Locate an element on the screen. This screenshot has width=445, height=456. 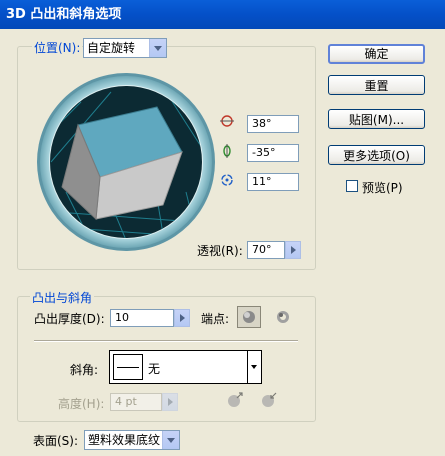
reset-button: 重置 is located at coordinates (376, 85).